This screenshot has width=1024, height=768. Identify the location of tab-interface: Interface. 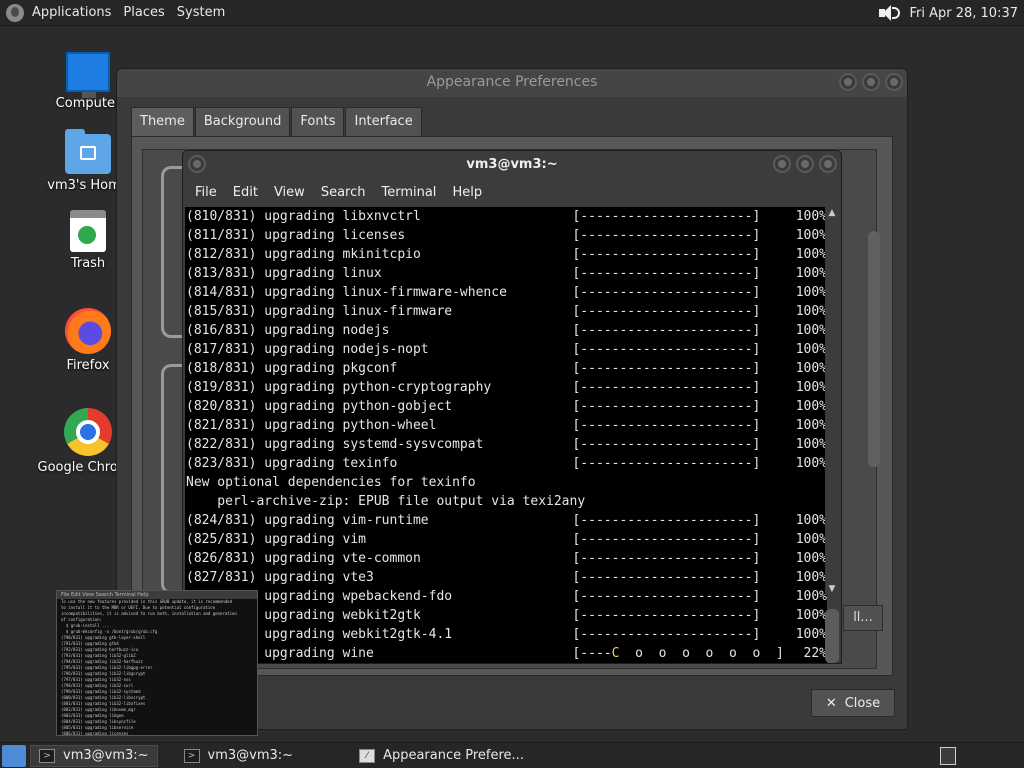
(383, 122).